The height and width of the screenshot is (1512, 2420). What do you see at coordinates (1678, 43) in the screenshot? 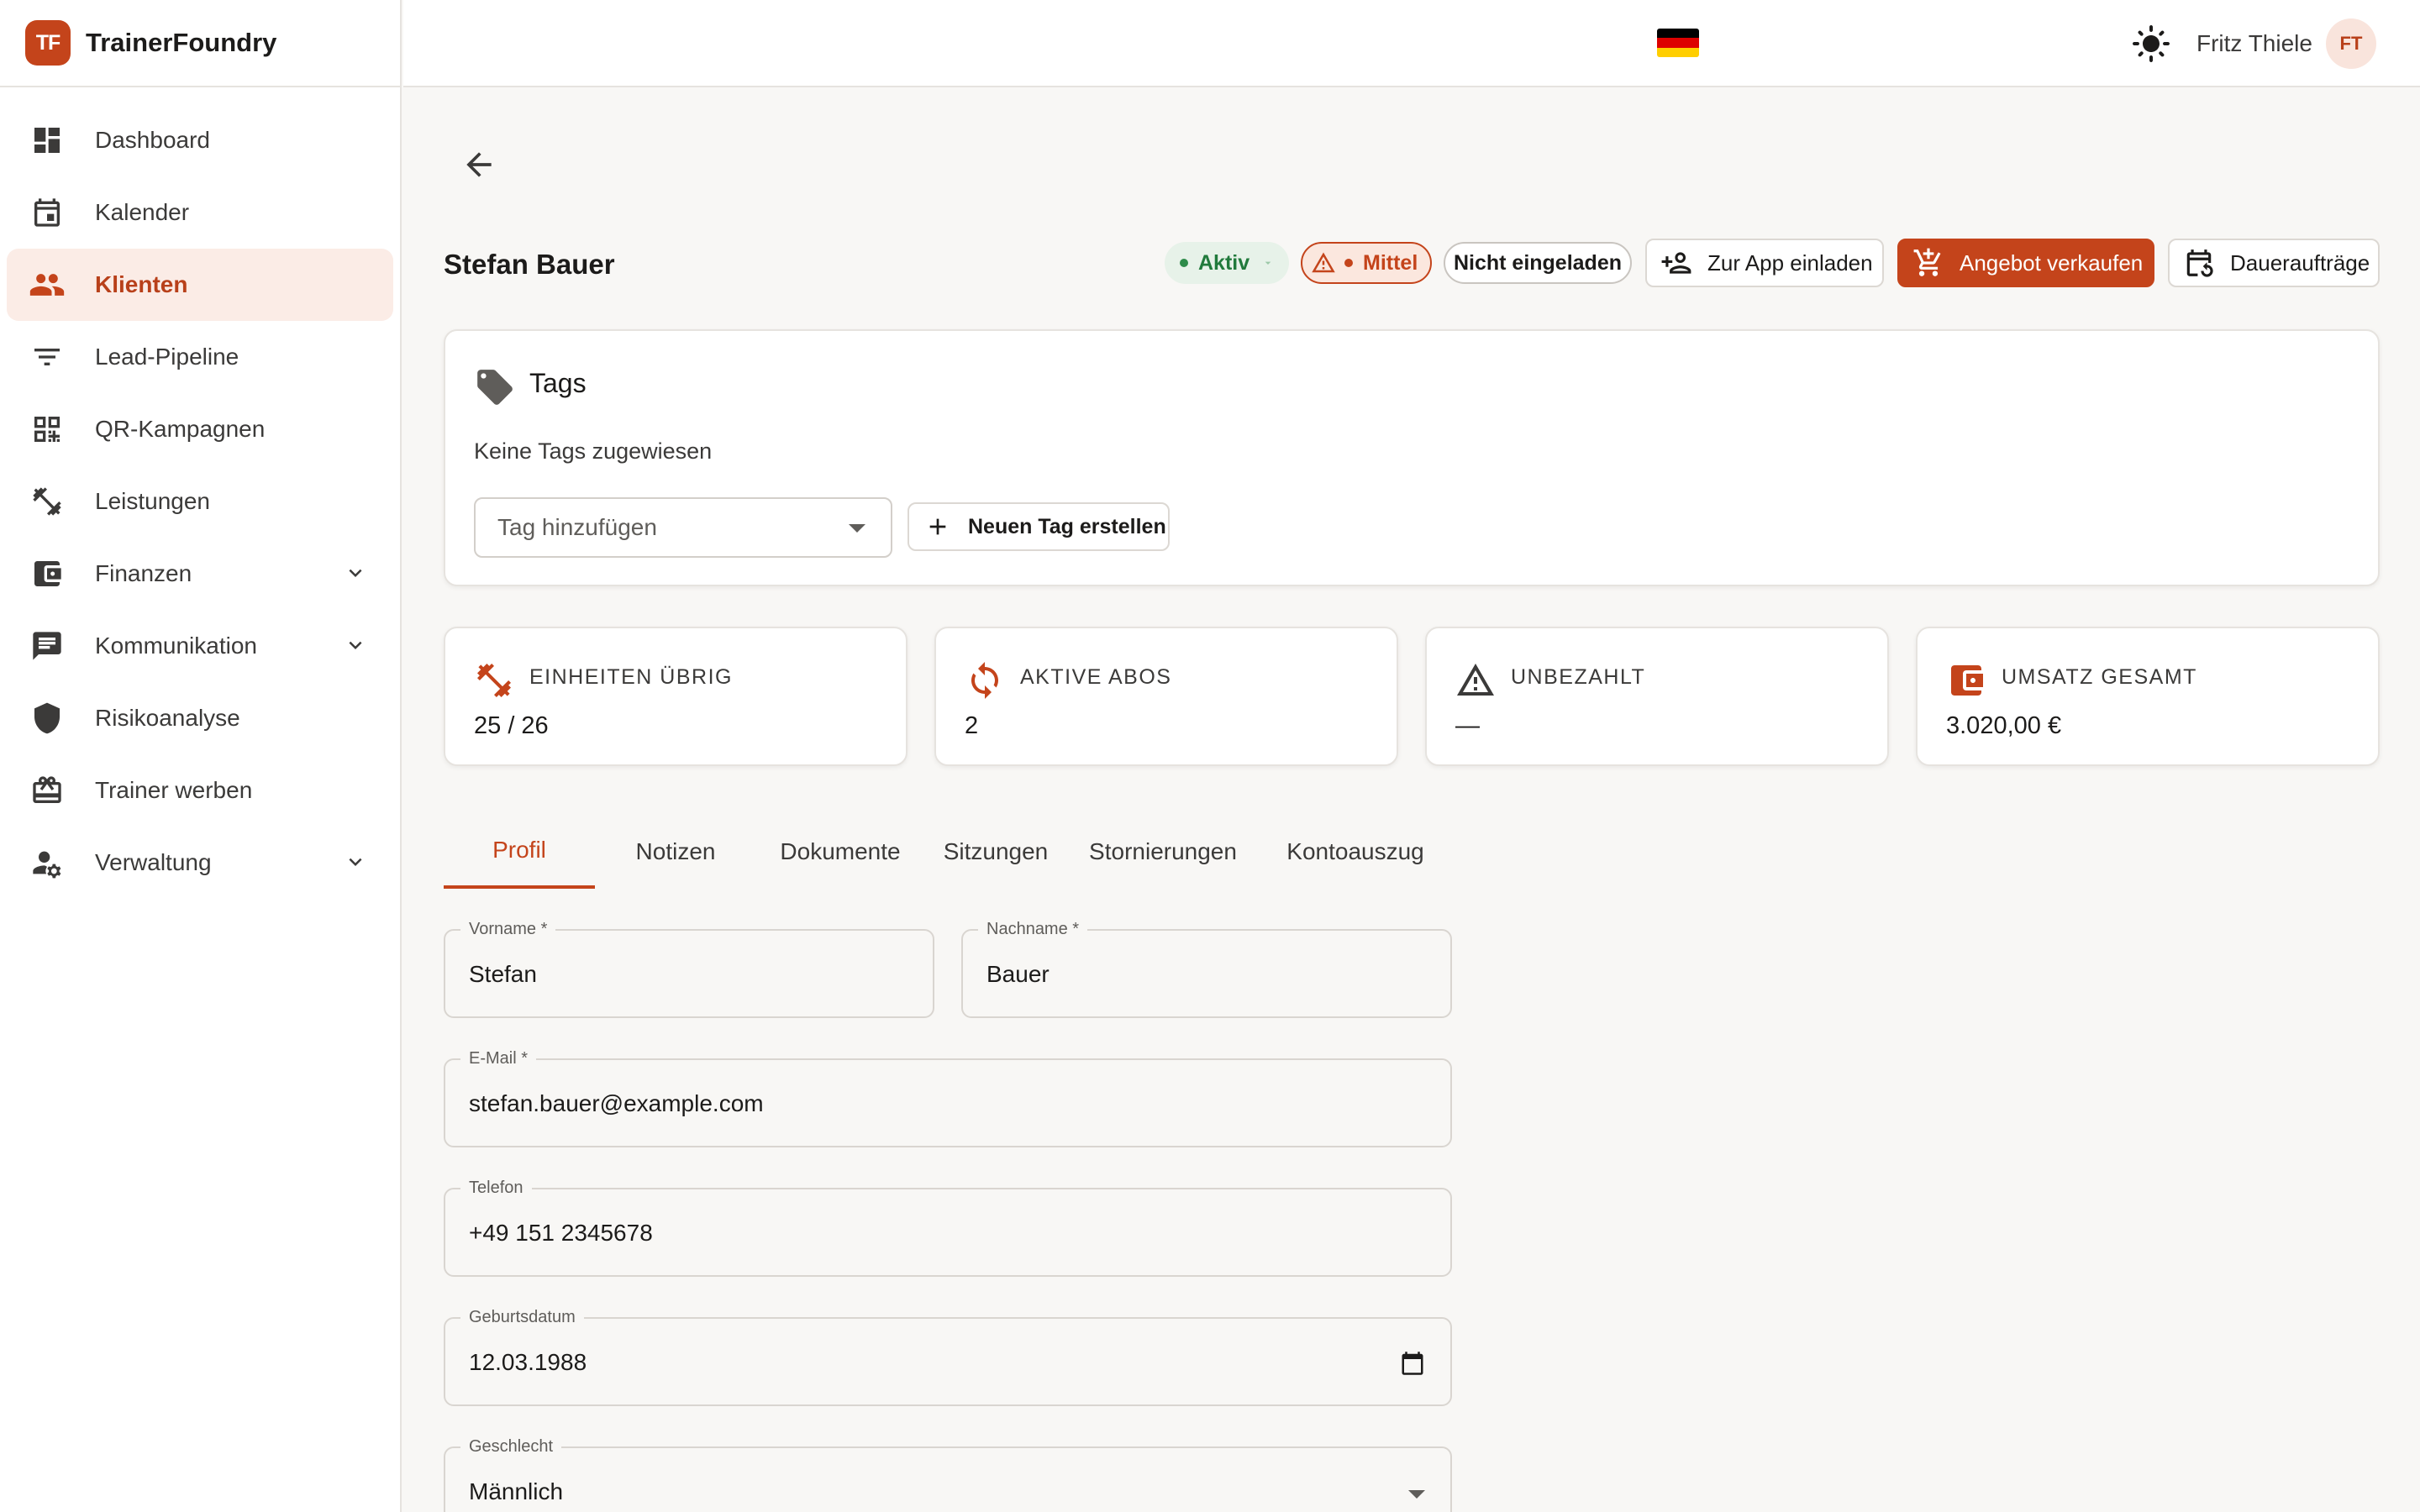
I see `german-flag-icon` at bounding box center [1678, 43].